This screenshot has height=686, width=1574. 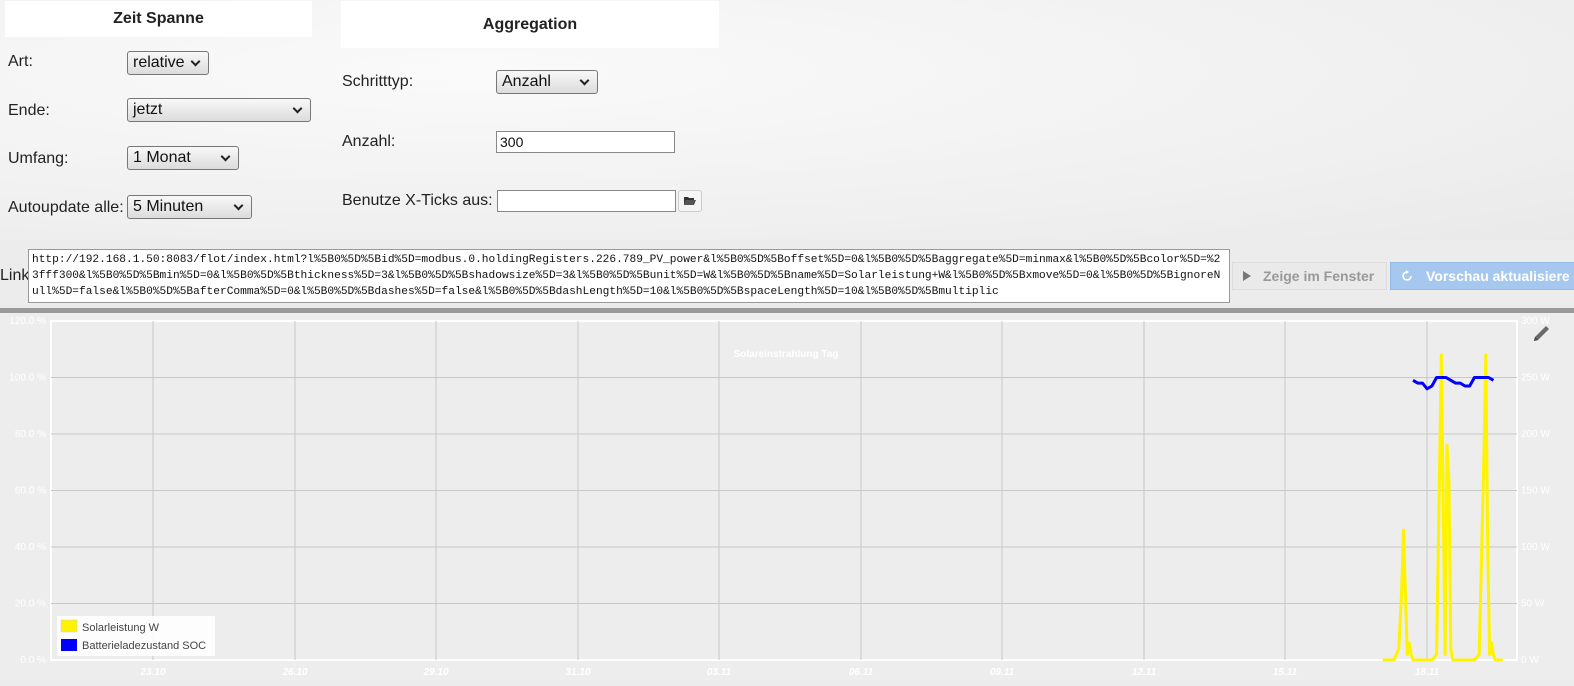 What do you see at coordinates (1535, 434) in the screenshot?
I see `y-right-tick-label: 200 W` at bounding box center [1535, 434].